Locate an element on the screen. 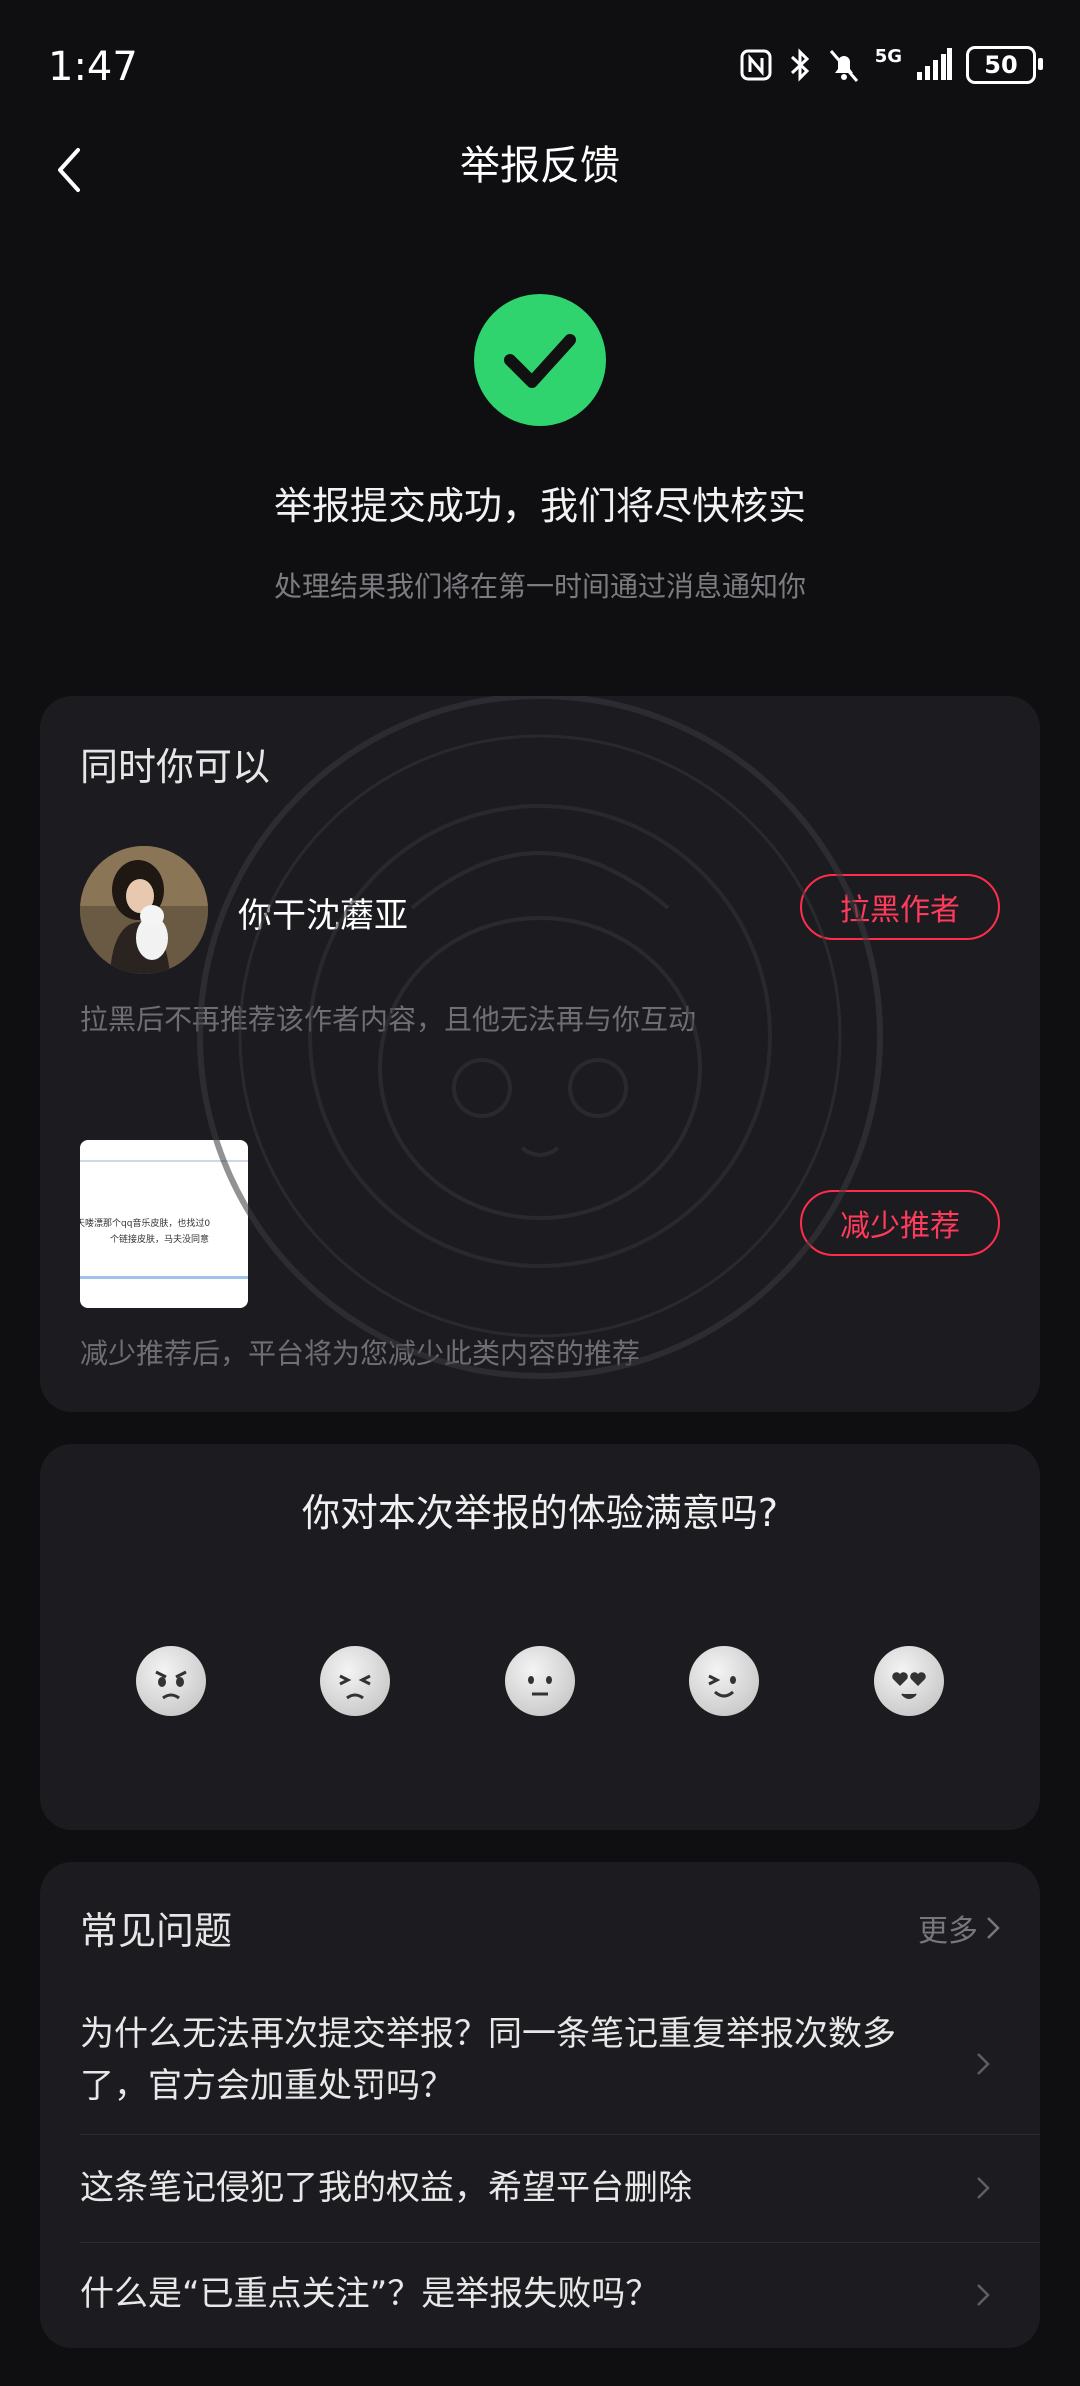 The image size is (1080, 2386). thumb-line-2: 个链接皮肤，马夫没同意 is located at coordinates (160, 1240).